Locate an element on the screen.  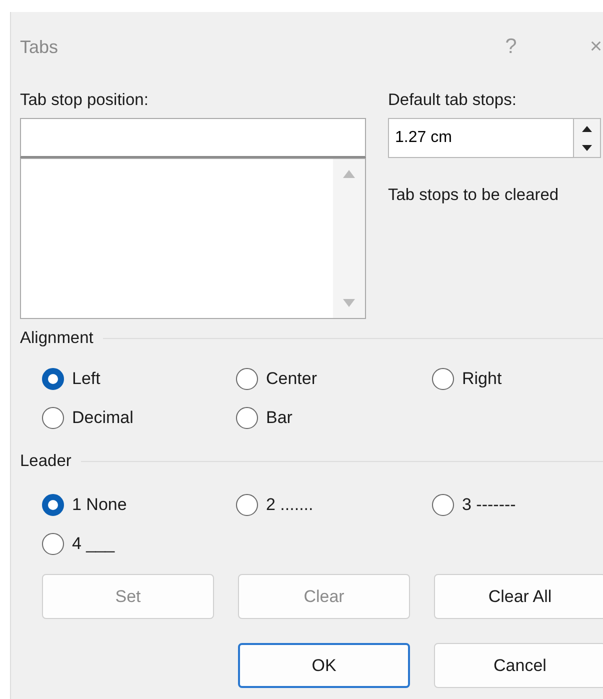
spin-down-button is located at coordinates (587, 147).